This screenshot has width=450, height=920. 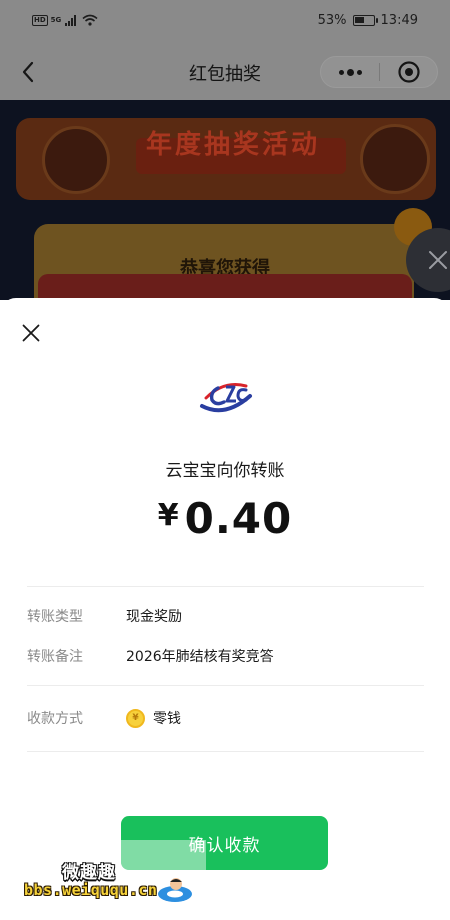 What do you see at coordinates (224, 845) in the screenshot?
I see `confirm-receive-label: 确认收款` at bounding box center [224, 845].